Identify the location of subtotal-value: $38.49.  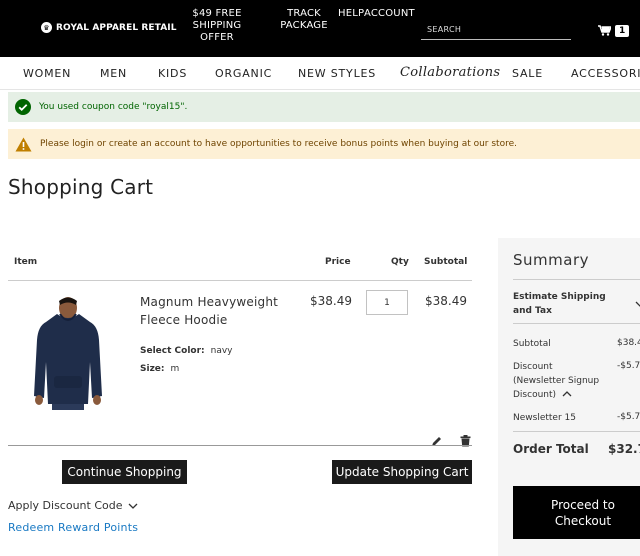
(628, 343).